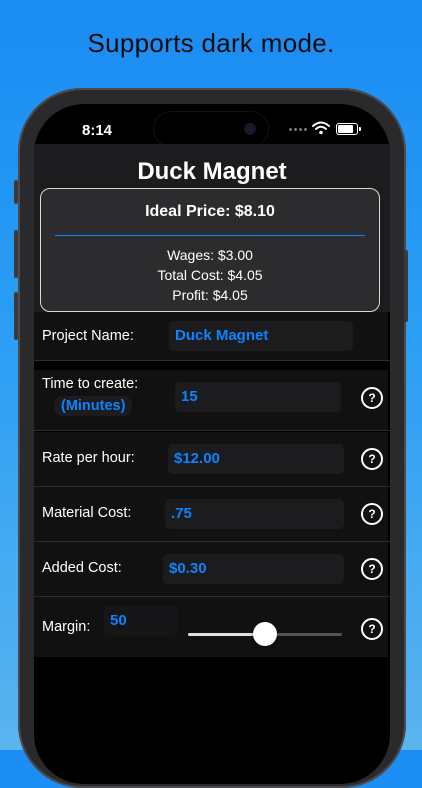 This screenshot has height=788, width=422. I want to click on time-to-create-row: Time to create: (Minutes) 15 ?, so click(212, 400).